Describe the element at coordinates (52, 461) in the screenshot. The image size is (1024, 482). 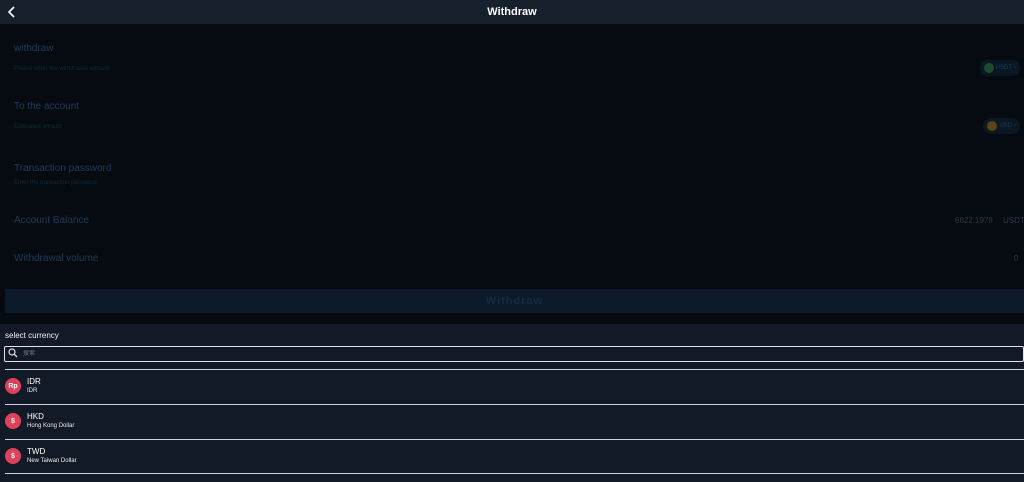
I see `currency-name: New Taiwan Dollar` at that location.